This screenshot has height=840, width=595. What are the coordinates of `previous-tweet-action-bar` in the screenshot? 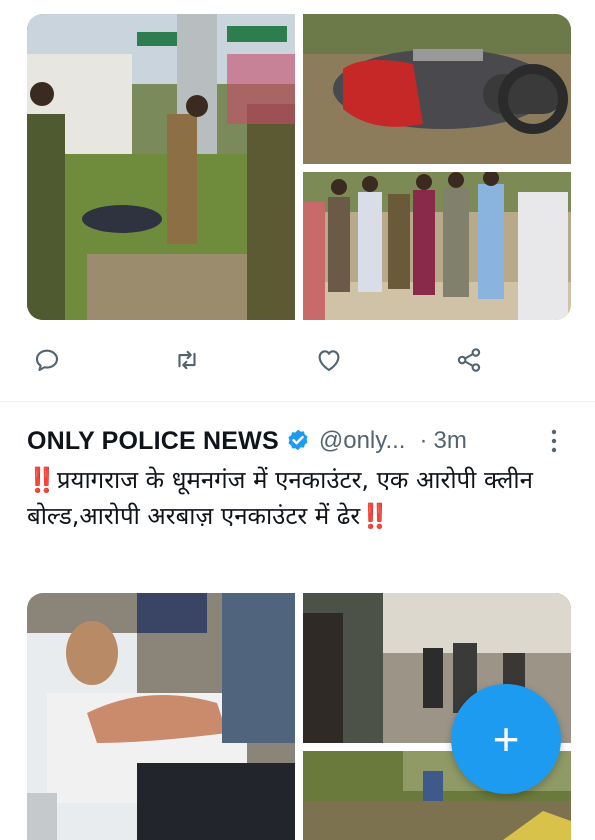 It's located at (297, 360).